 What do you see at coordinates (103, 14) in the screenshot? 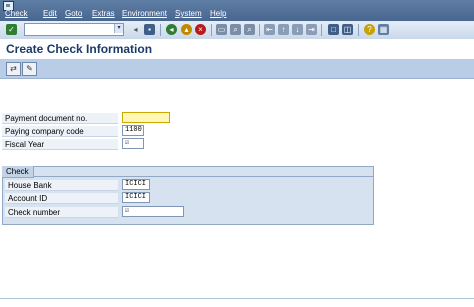
I see `menu-extras: Extras` at bounding box center [103, 14].